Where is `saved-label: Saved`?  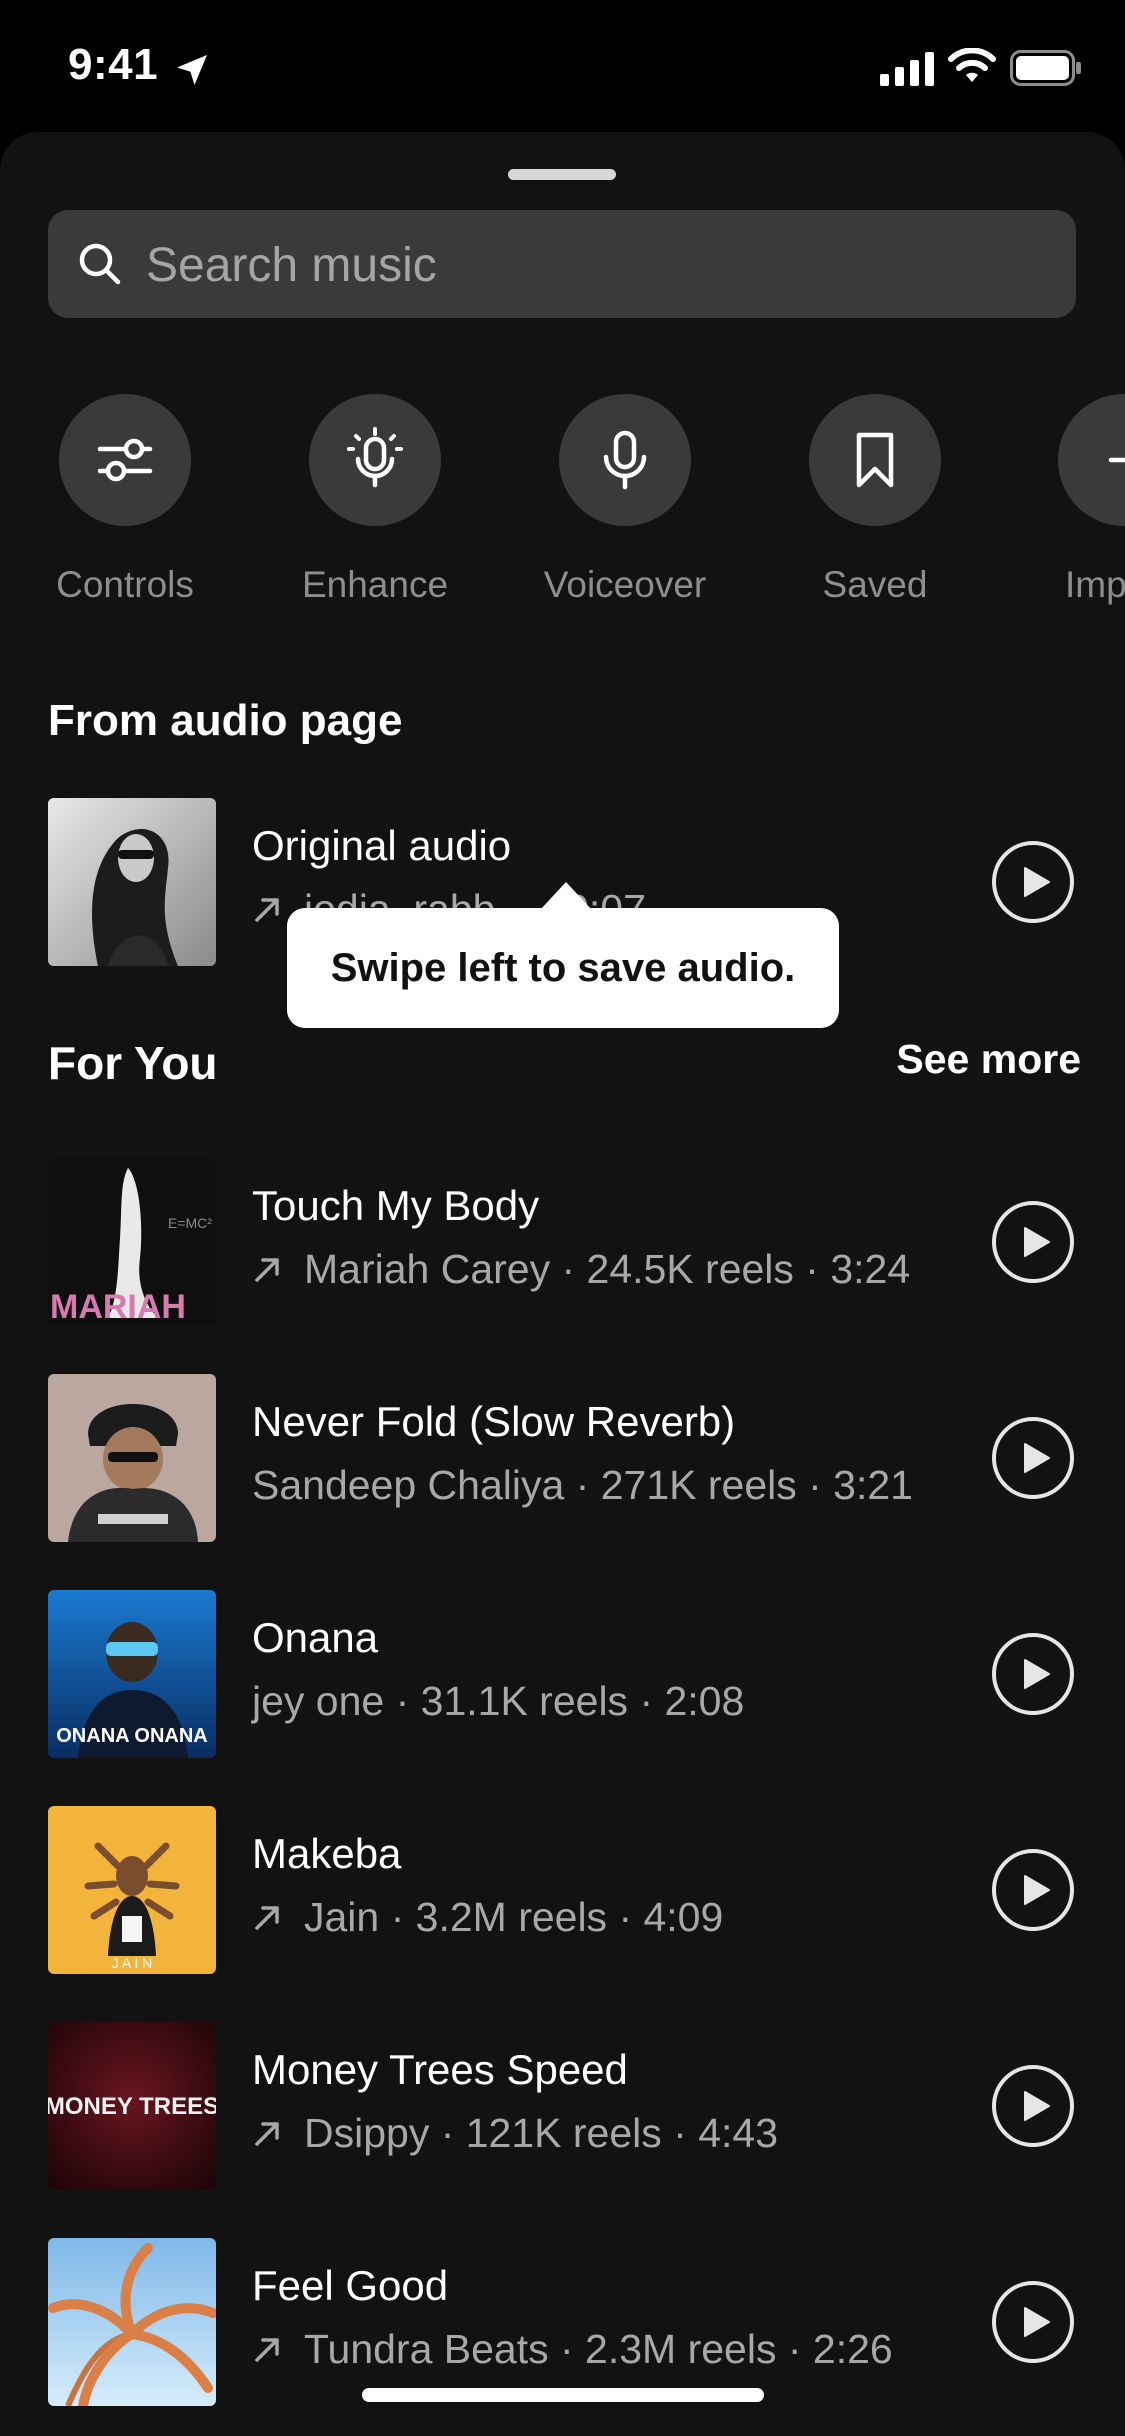
saved-label: Saved is located at coordinates (875, 584).